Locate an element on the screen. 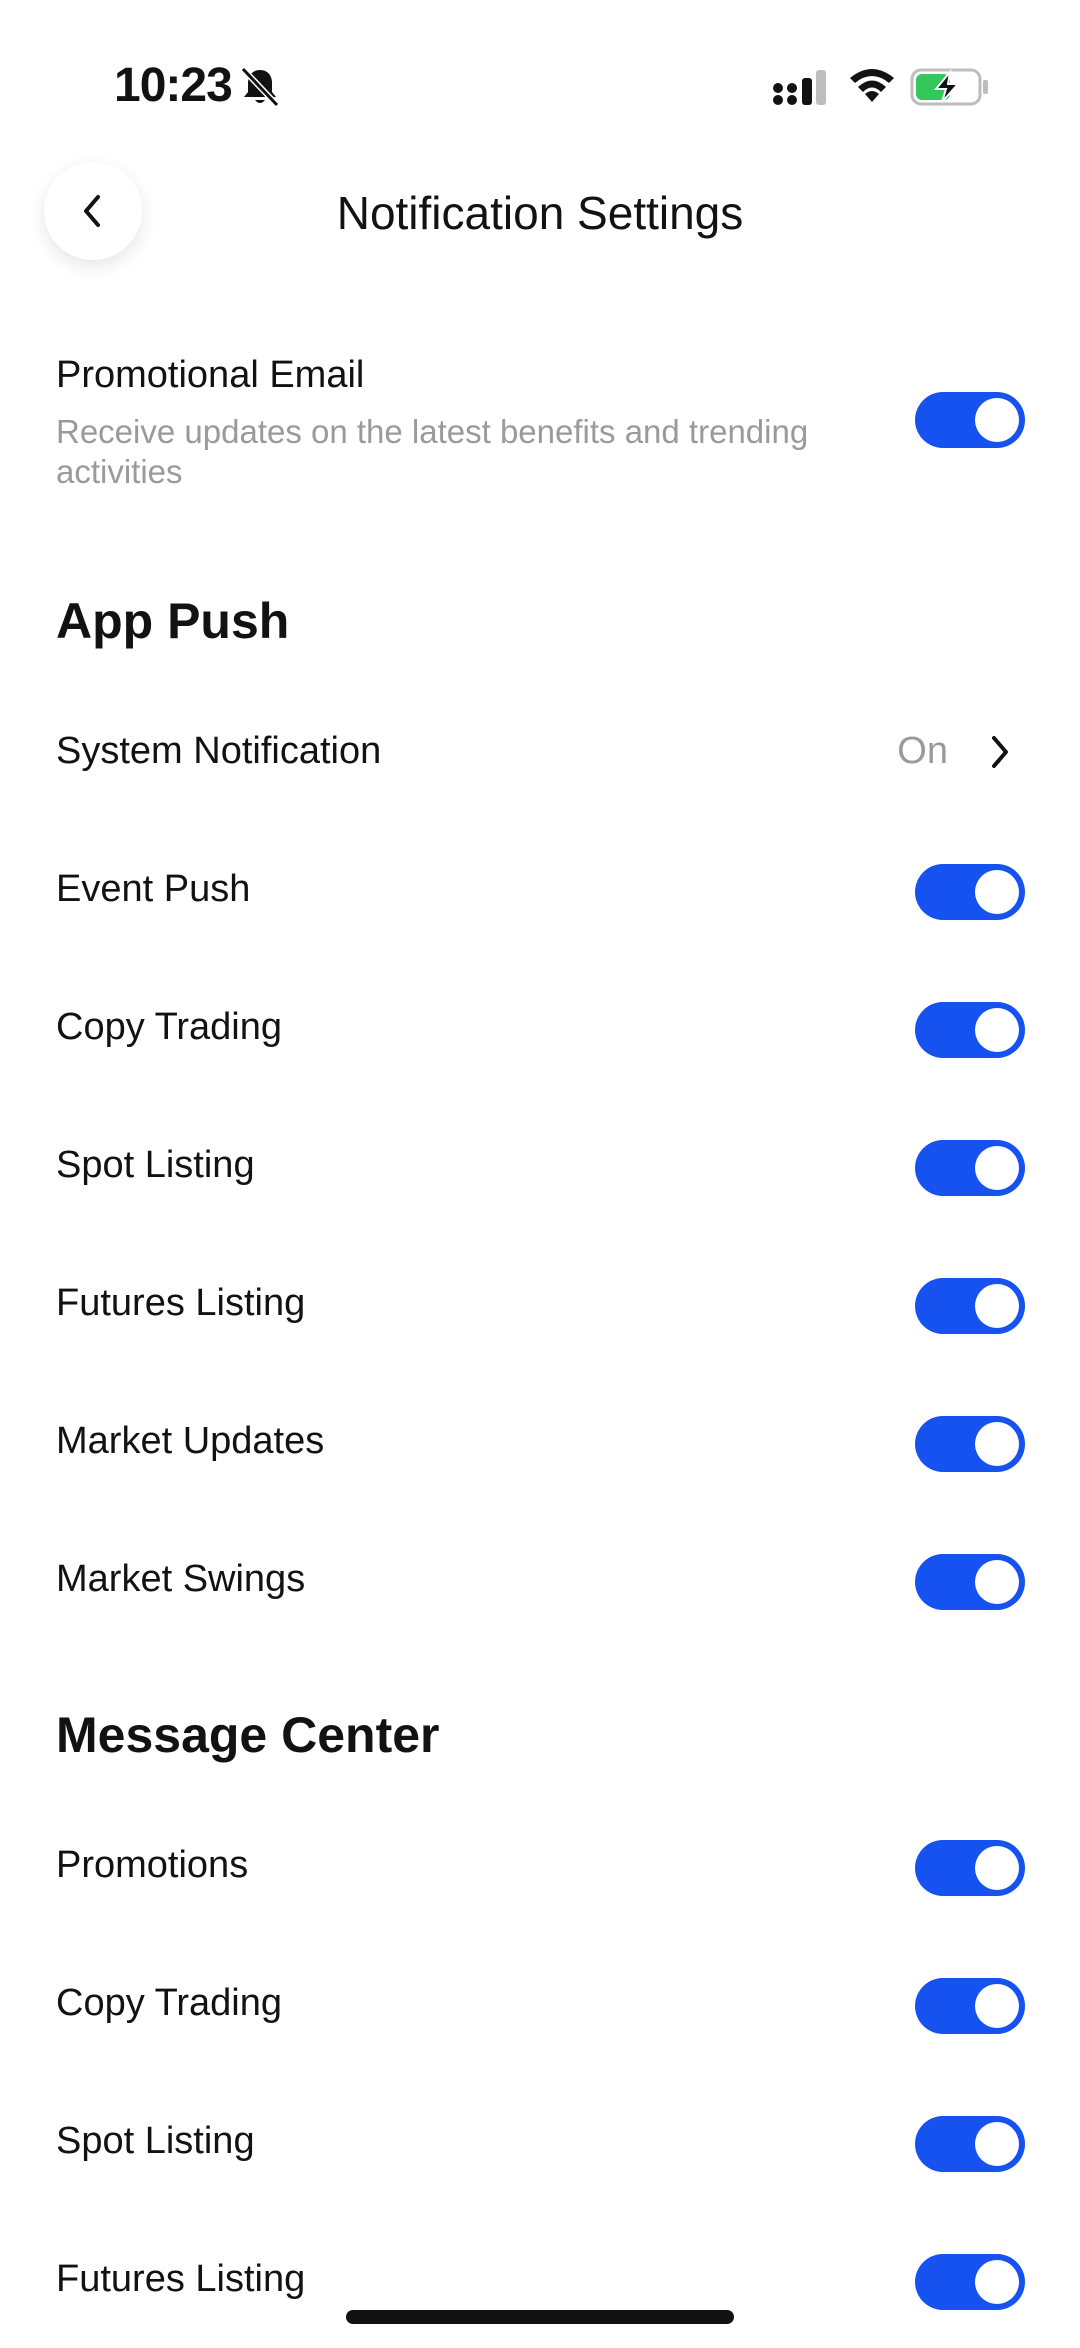 This screenshot has height=2348, width=1080. page-title: Notification Settings is located at coordinates (540, 213).